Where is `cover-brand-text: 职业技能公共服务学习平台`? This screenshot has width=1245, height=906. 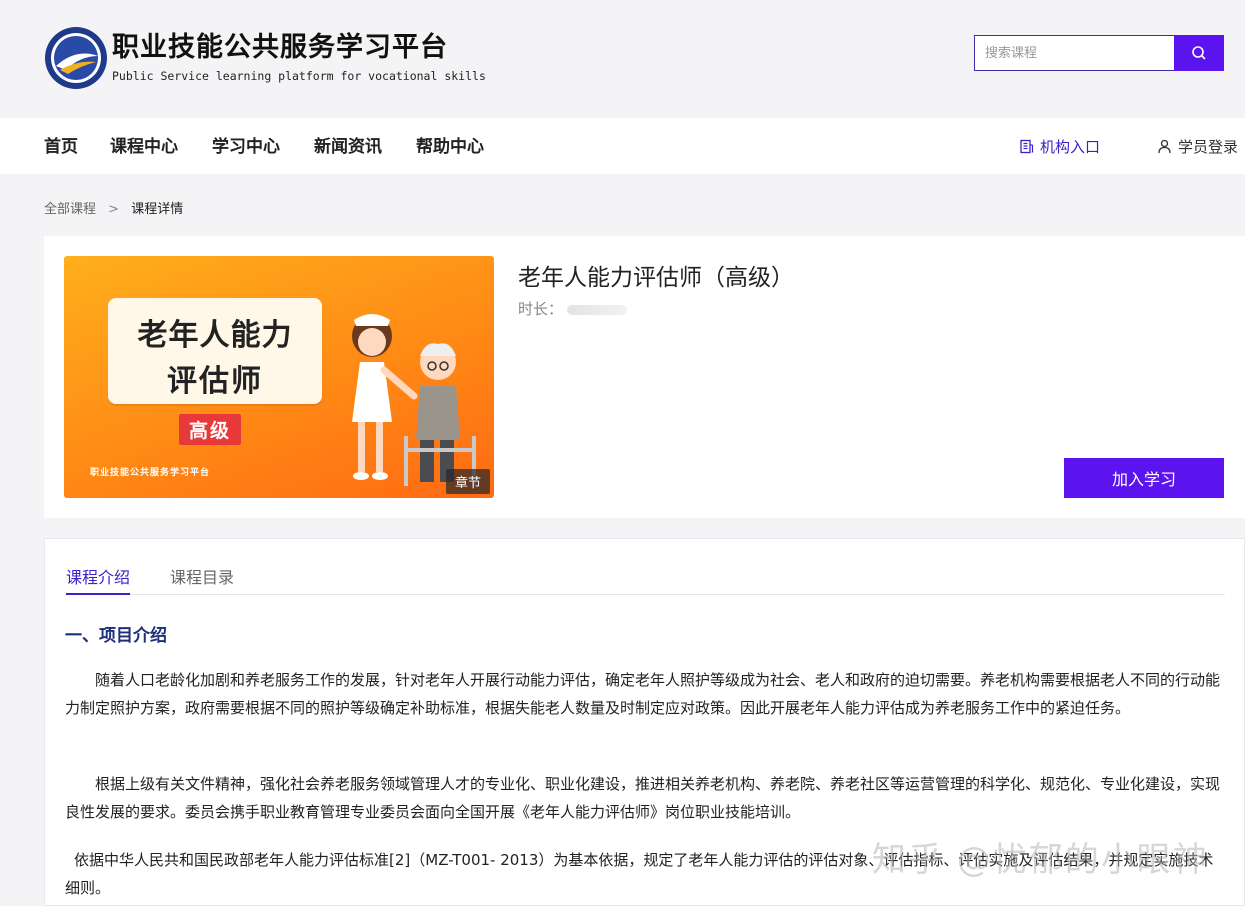 cover-brand-text: 职业技能公共服务学习平台 is located at coordinates (150, 473).